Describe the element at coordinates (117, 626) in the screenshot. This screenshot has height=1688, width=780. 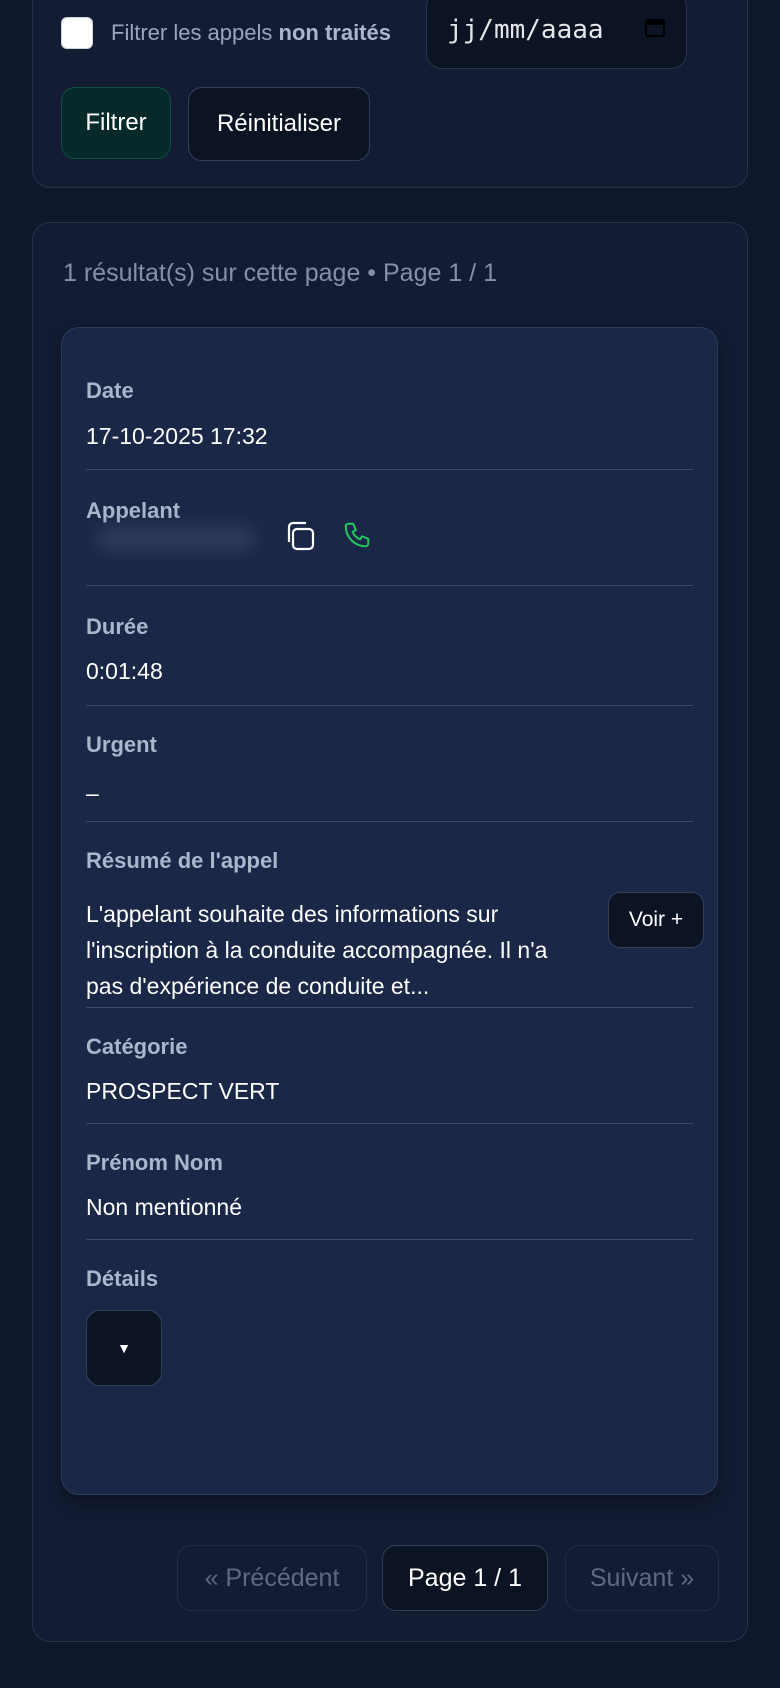
I see `duration-label: Durée` at that location.